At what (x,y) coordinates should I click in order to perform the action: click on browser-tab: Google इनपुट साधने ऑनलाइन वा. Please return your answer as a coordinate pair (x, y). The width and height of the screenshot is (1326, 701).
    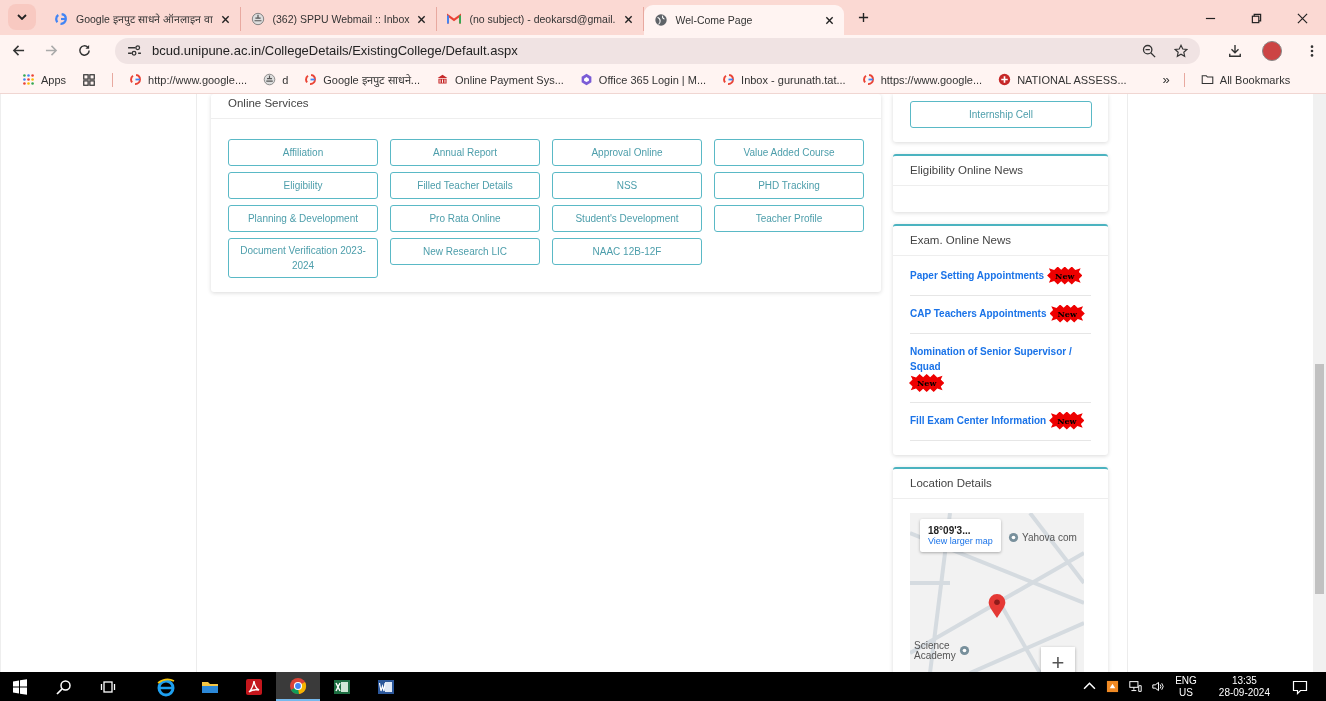
    Looking at the image, I should click on (142, 19).